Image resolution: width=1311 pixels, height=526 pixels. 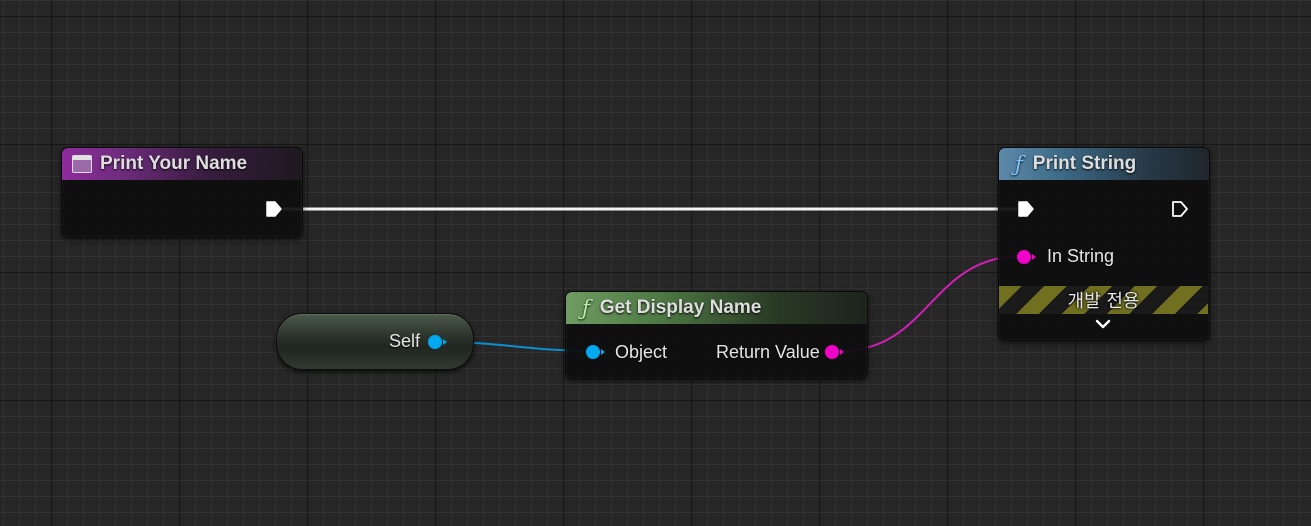 I want to click on self-label: Self, so click(x=405, y=341).